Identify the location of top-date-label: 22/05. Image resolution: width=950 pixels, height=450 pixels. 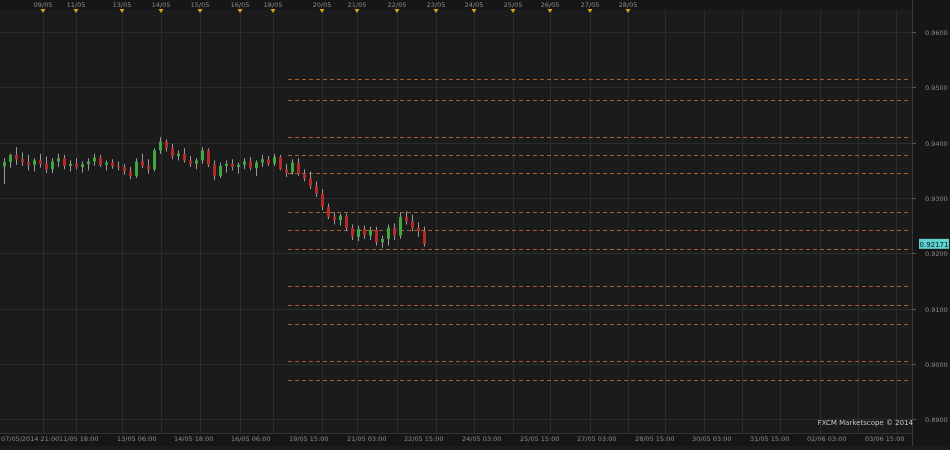
(397, 5).